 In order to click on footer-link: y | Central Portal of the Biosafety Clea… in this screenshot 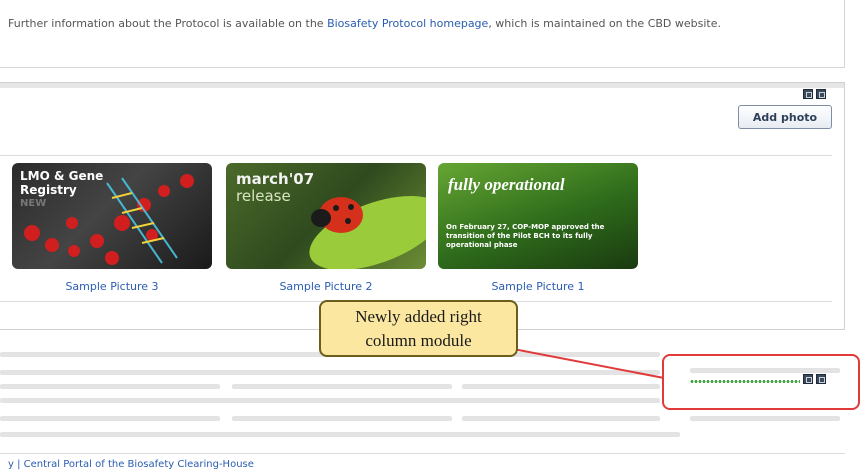, I will do `click(131, 464)`.